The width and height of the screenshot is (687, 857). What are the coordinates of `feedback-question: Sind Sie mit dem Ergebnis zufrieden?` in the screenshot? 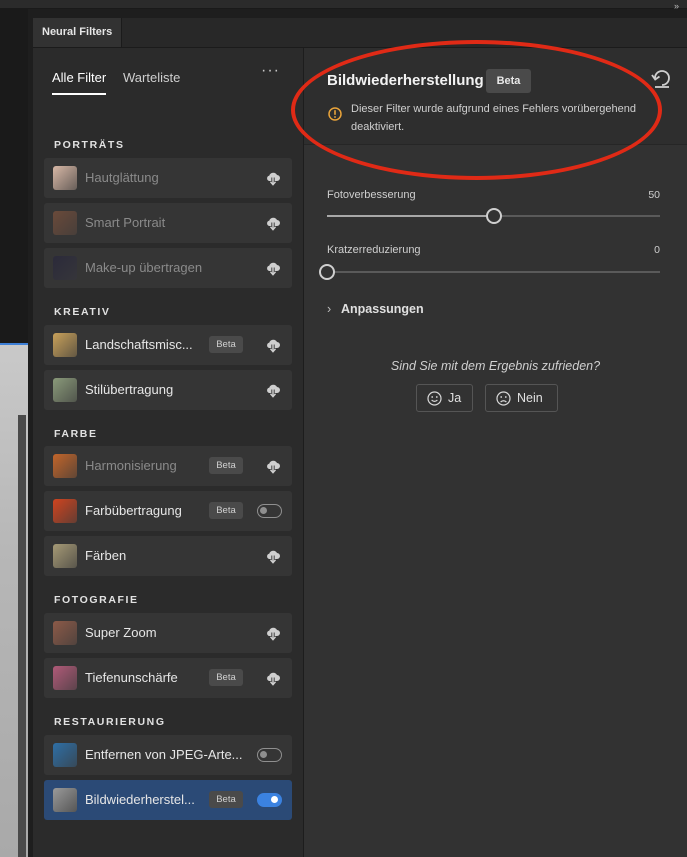 It's located at (495, 366).